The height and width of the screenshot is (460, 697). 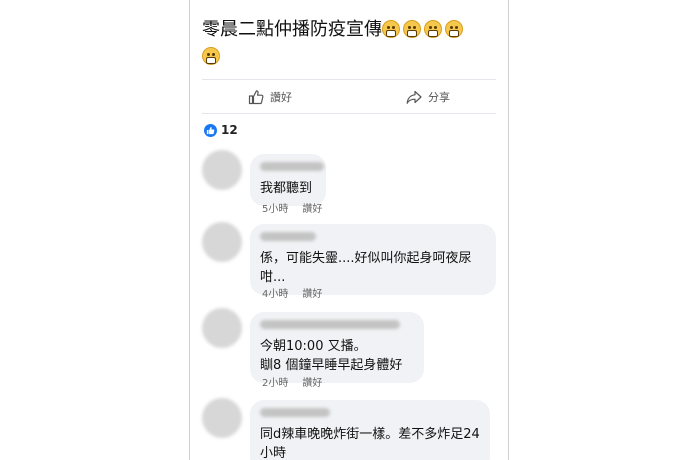 What do you see at coordinates (229, 130) in the screenshot?
I see `reaction-count: 12` at bounding box center [229, 130].